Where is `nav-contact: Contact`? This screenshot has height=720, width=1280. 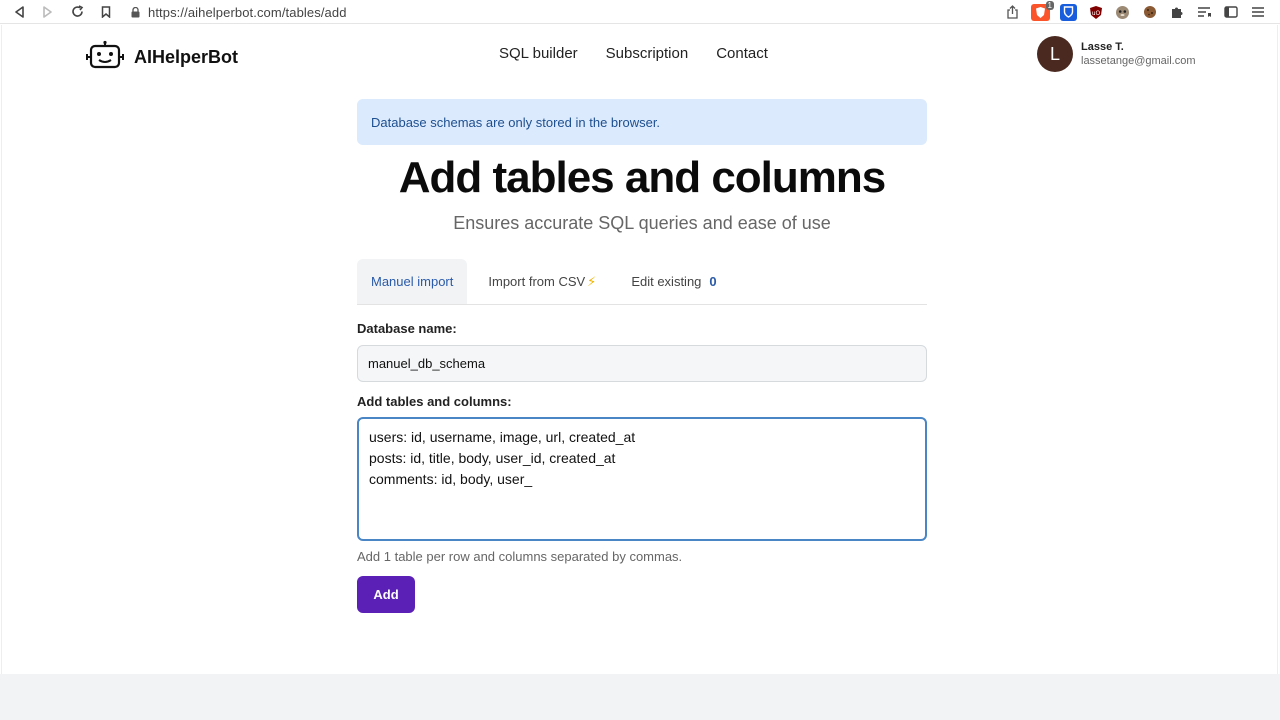
nav-contact: Contact is located at coordinates (742, 53).